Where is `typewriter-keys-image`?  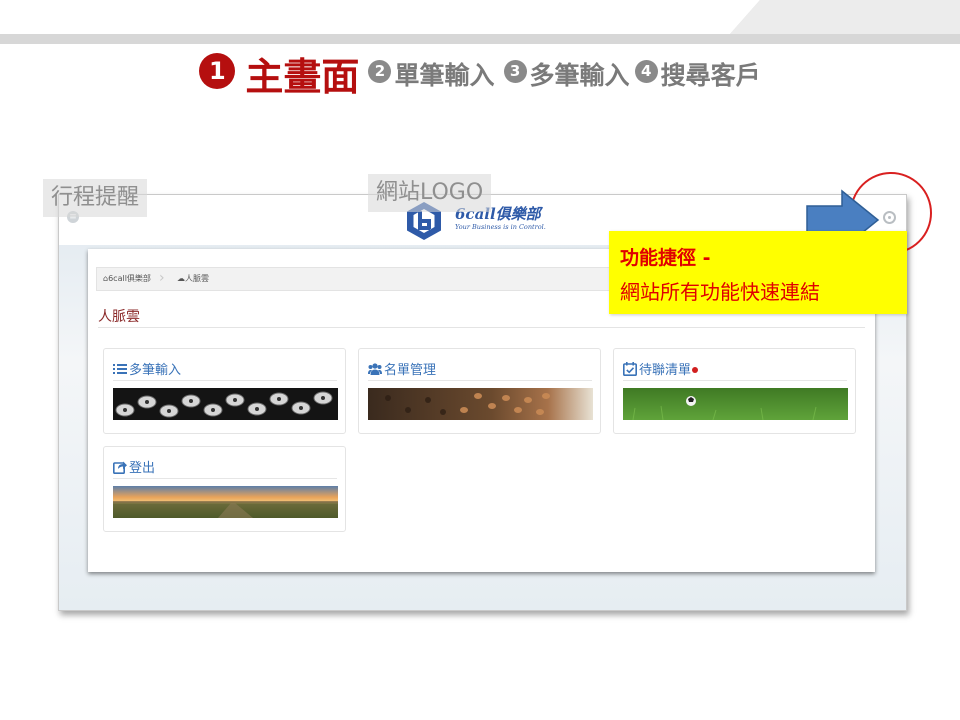 typewriter-keys-image is located at coordinates (225, 404).